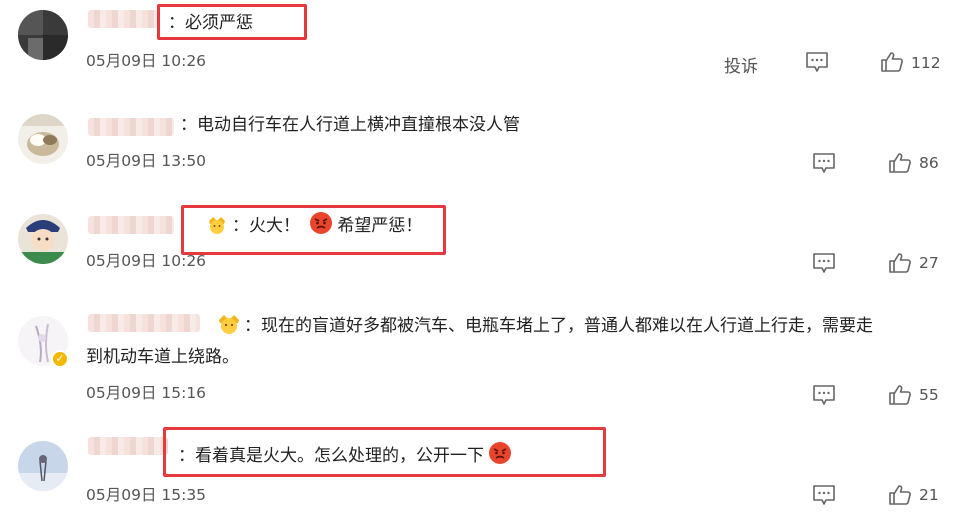 Image resolution: width=960 pixels, height=517 pixels. What do you see at coordinates (929, 263) in the screenshot?
I see `like-count: 27` at bounding box center [929, 263].